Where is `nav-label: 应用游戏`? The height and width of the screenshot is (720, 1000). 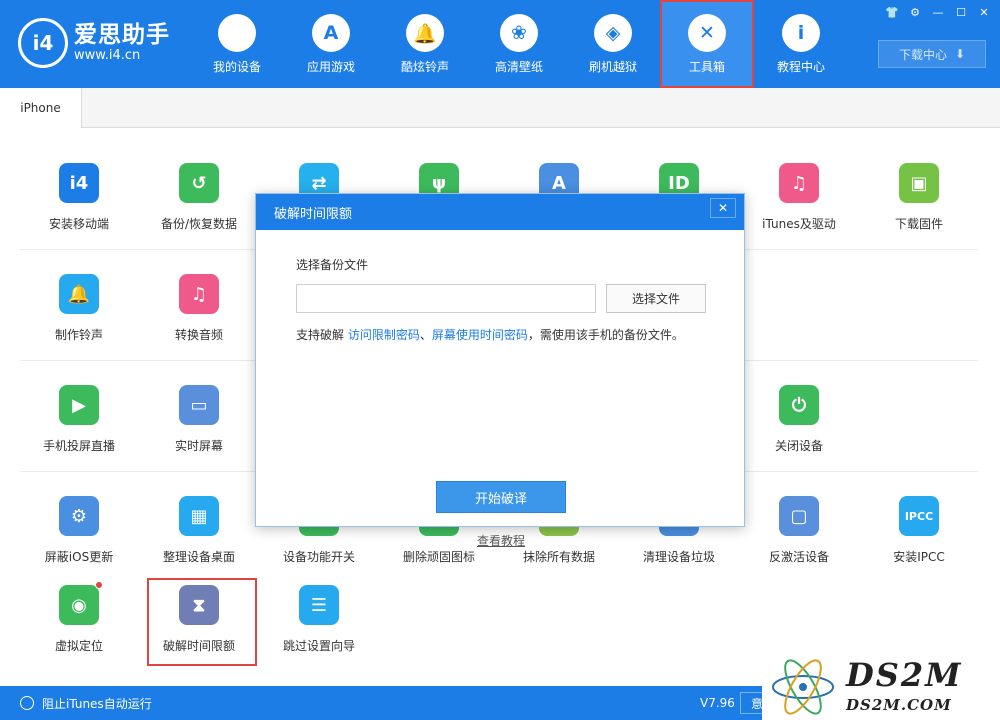 nav-label: 应用游戏 is located at coordinates (330, 67).